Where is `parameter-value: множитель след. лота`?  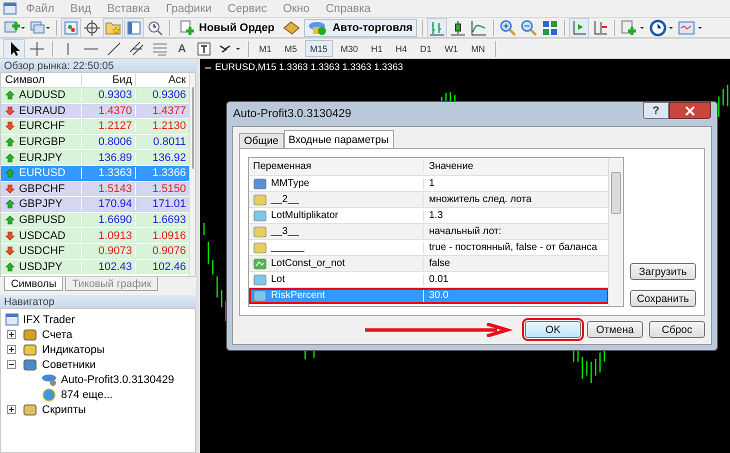
parameter-value: множитель след. лота is located at coordinates (480, 199).